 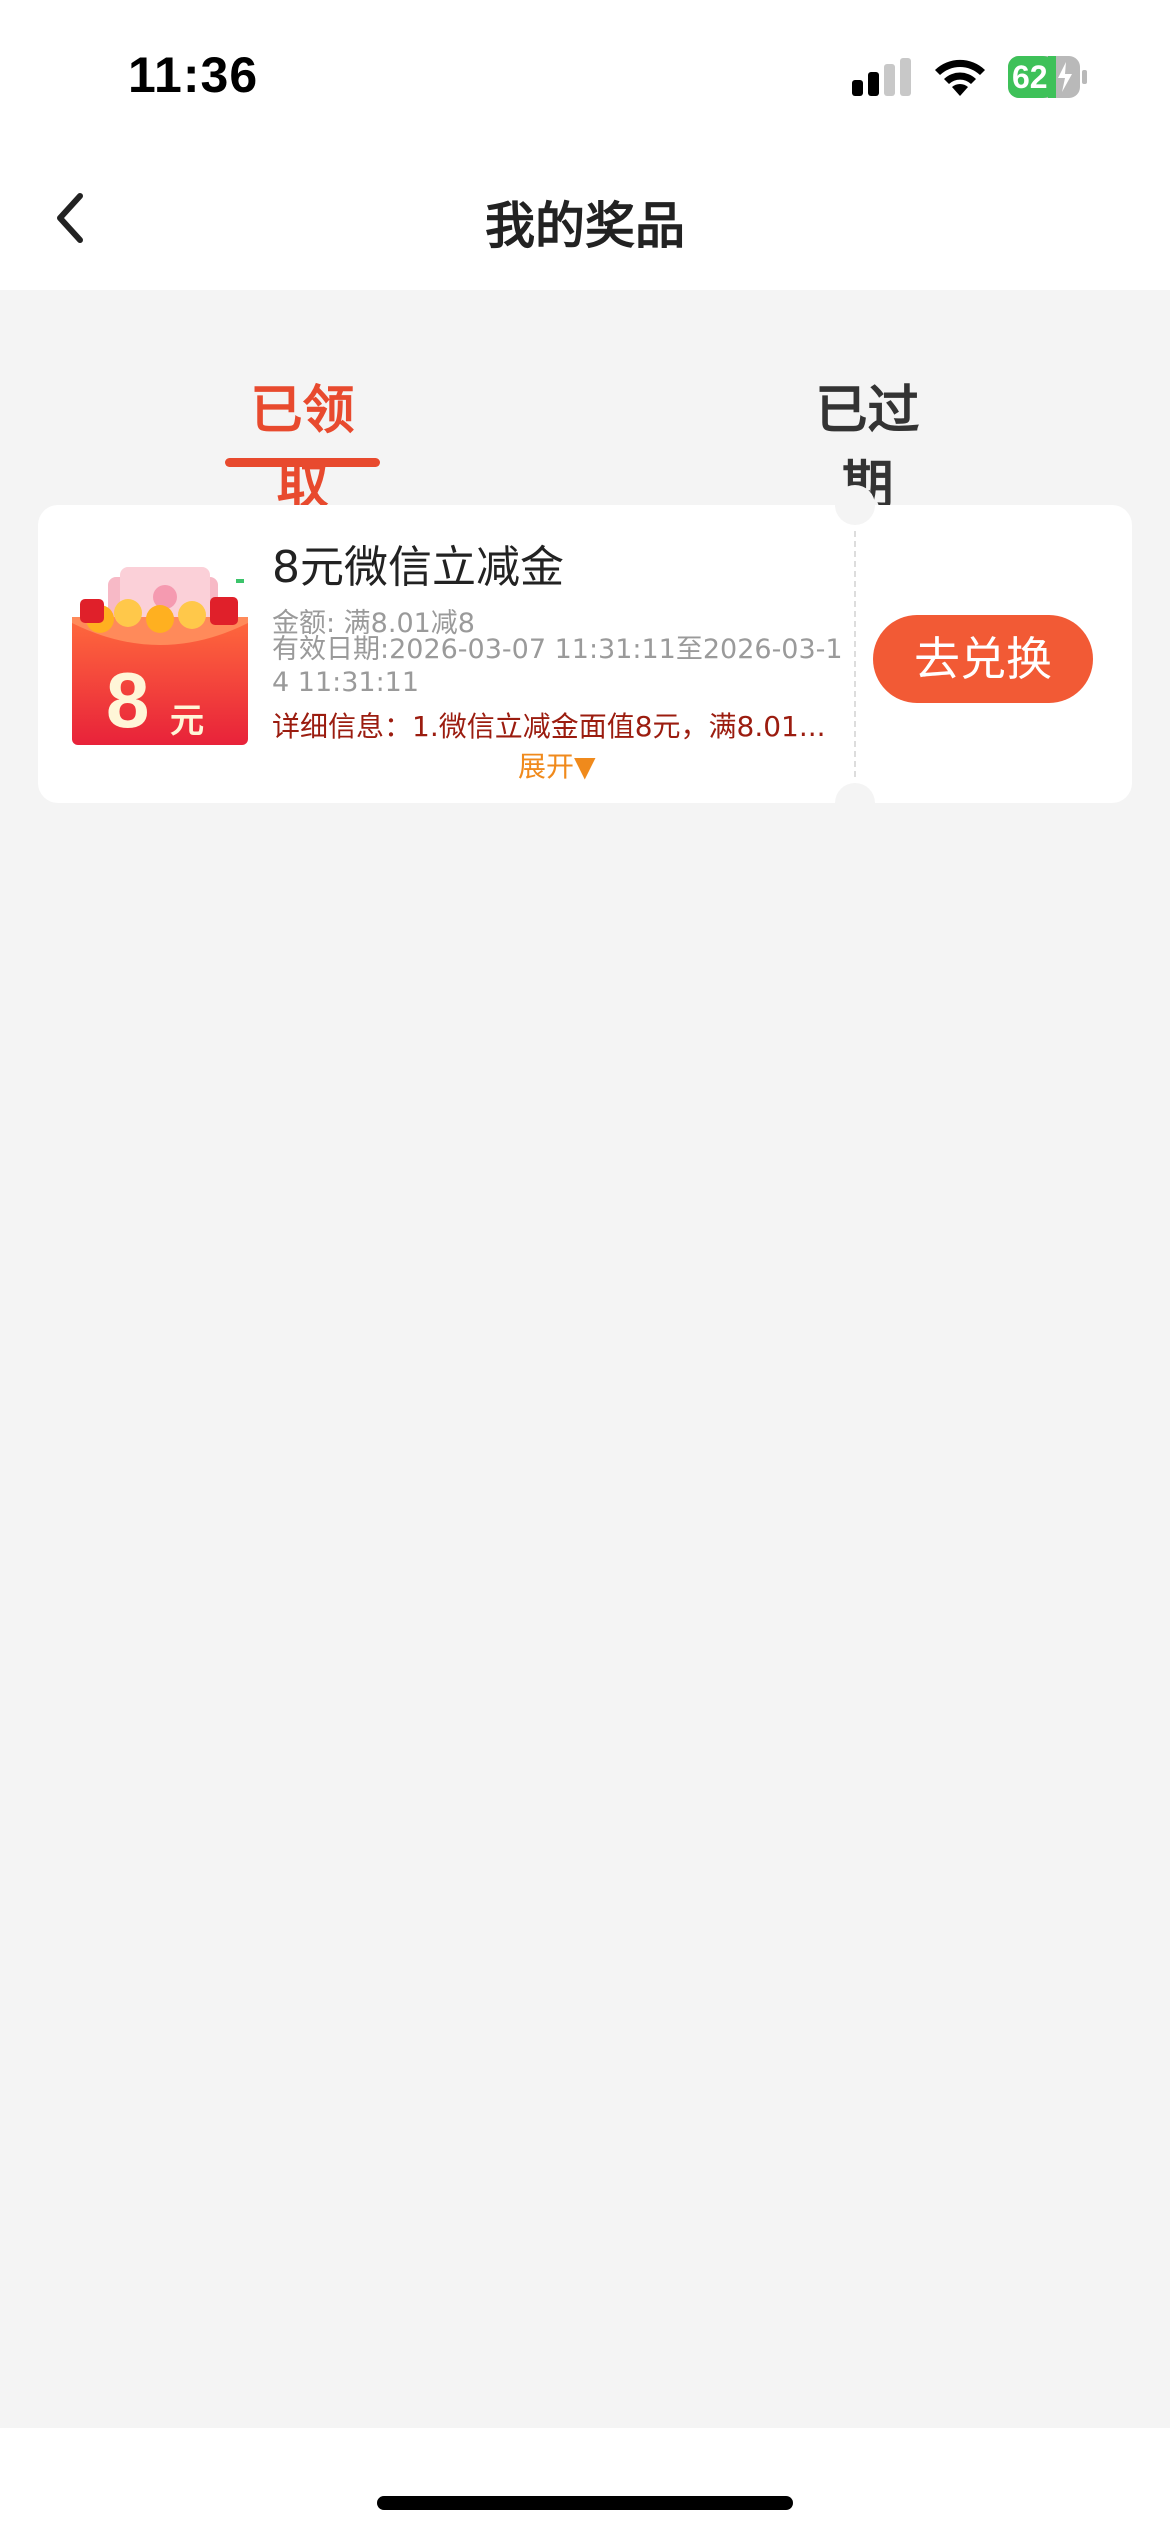 What do you see at coordinates (302, 443) in the screenshot?
I see `tab-received: 已领取` at bounding box center [302, 443].